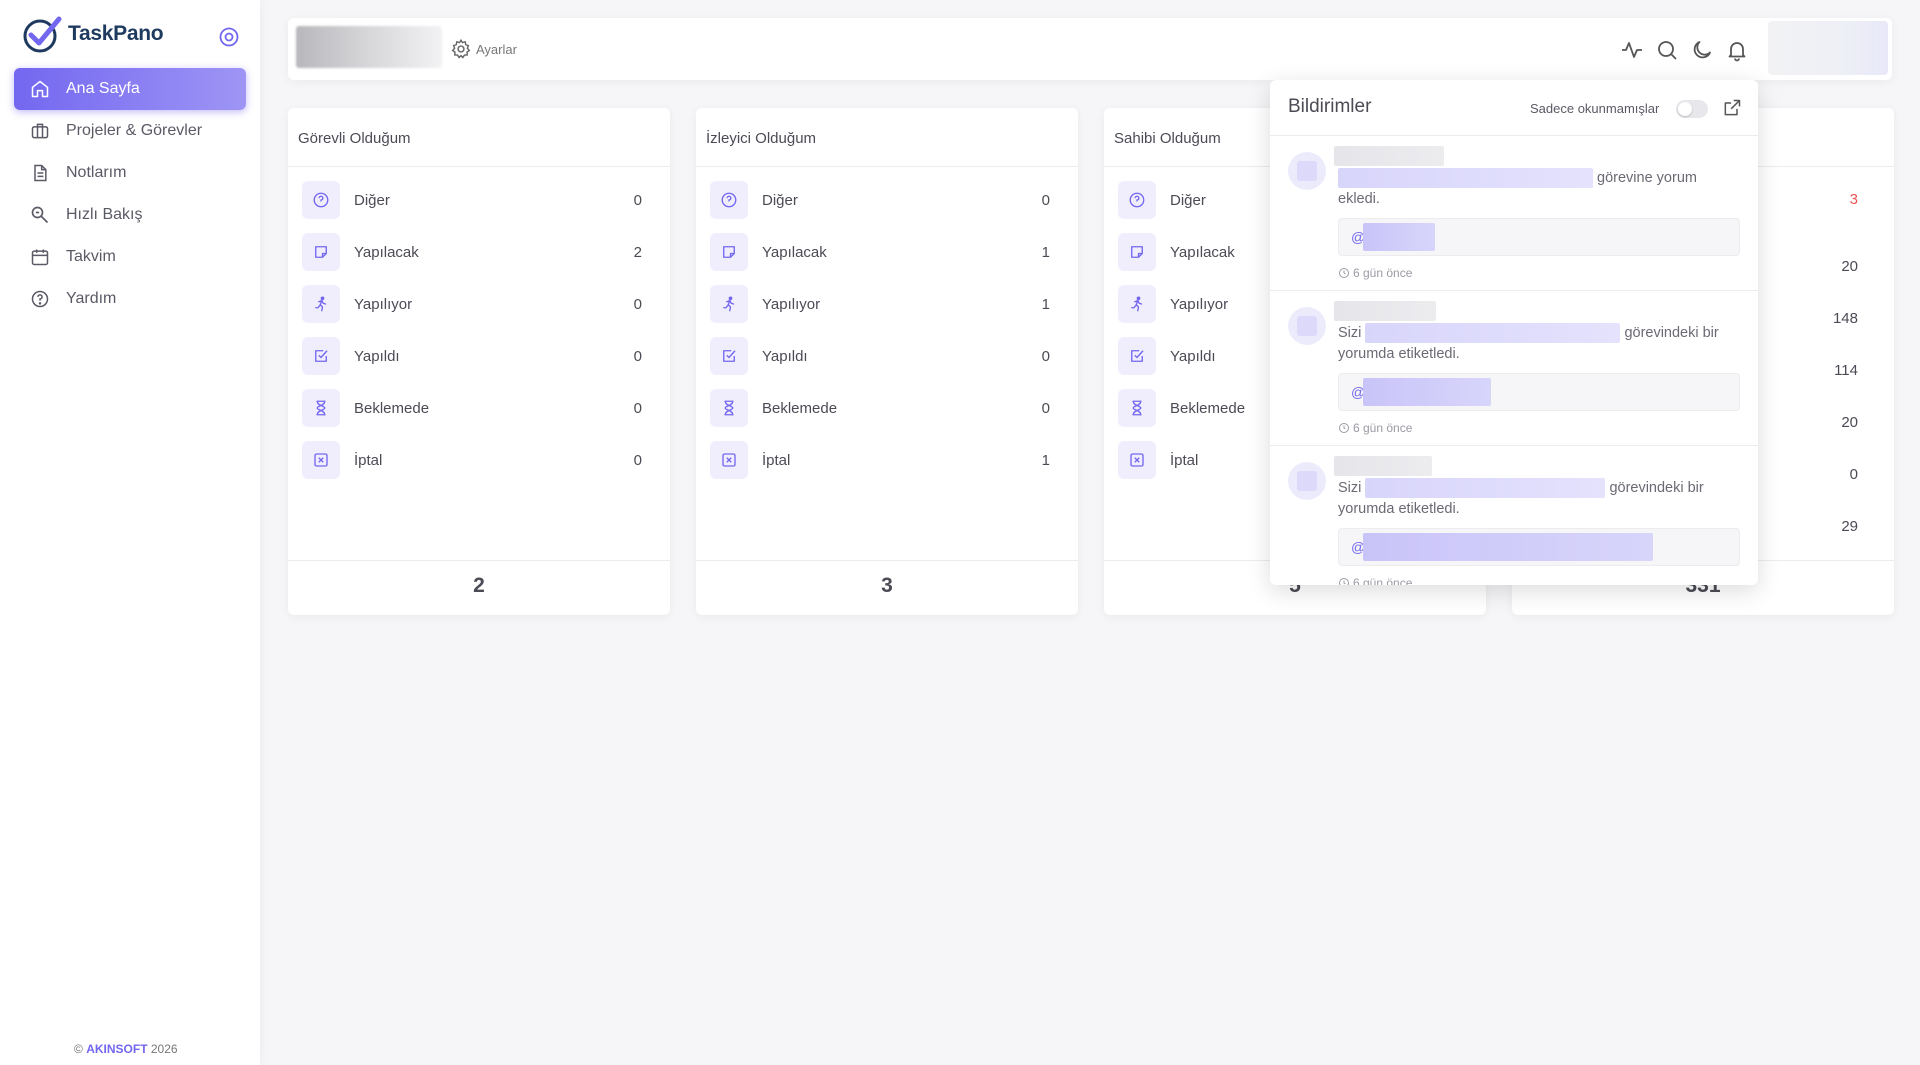 Image resolution: width=1920 pixels, height=1065 pixels. What do you see at coordinates (1692, 109) in the screenshot?
I see `unread-only-toggle` at bounding box center [1692, 109].